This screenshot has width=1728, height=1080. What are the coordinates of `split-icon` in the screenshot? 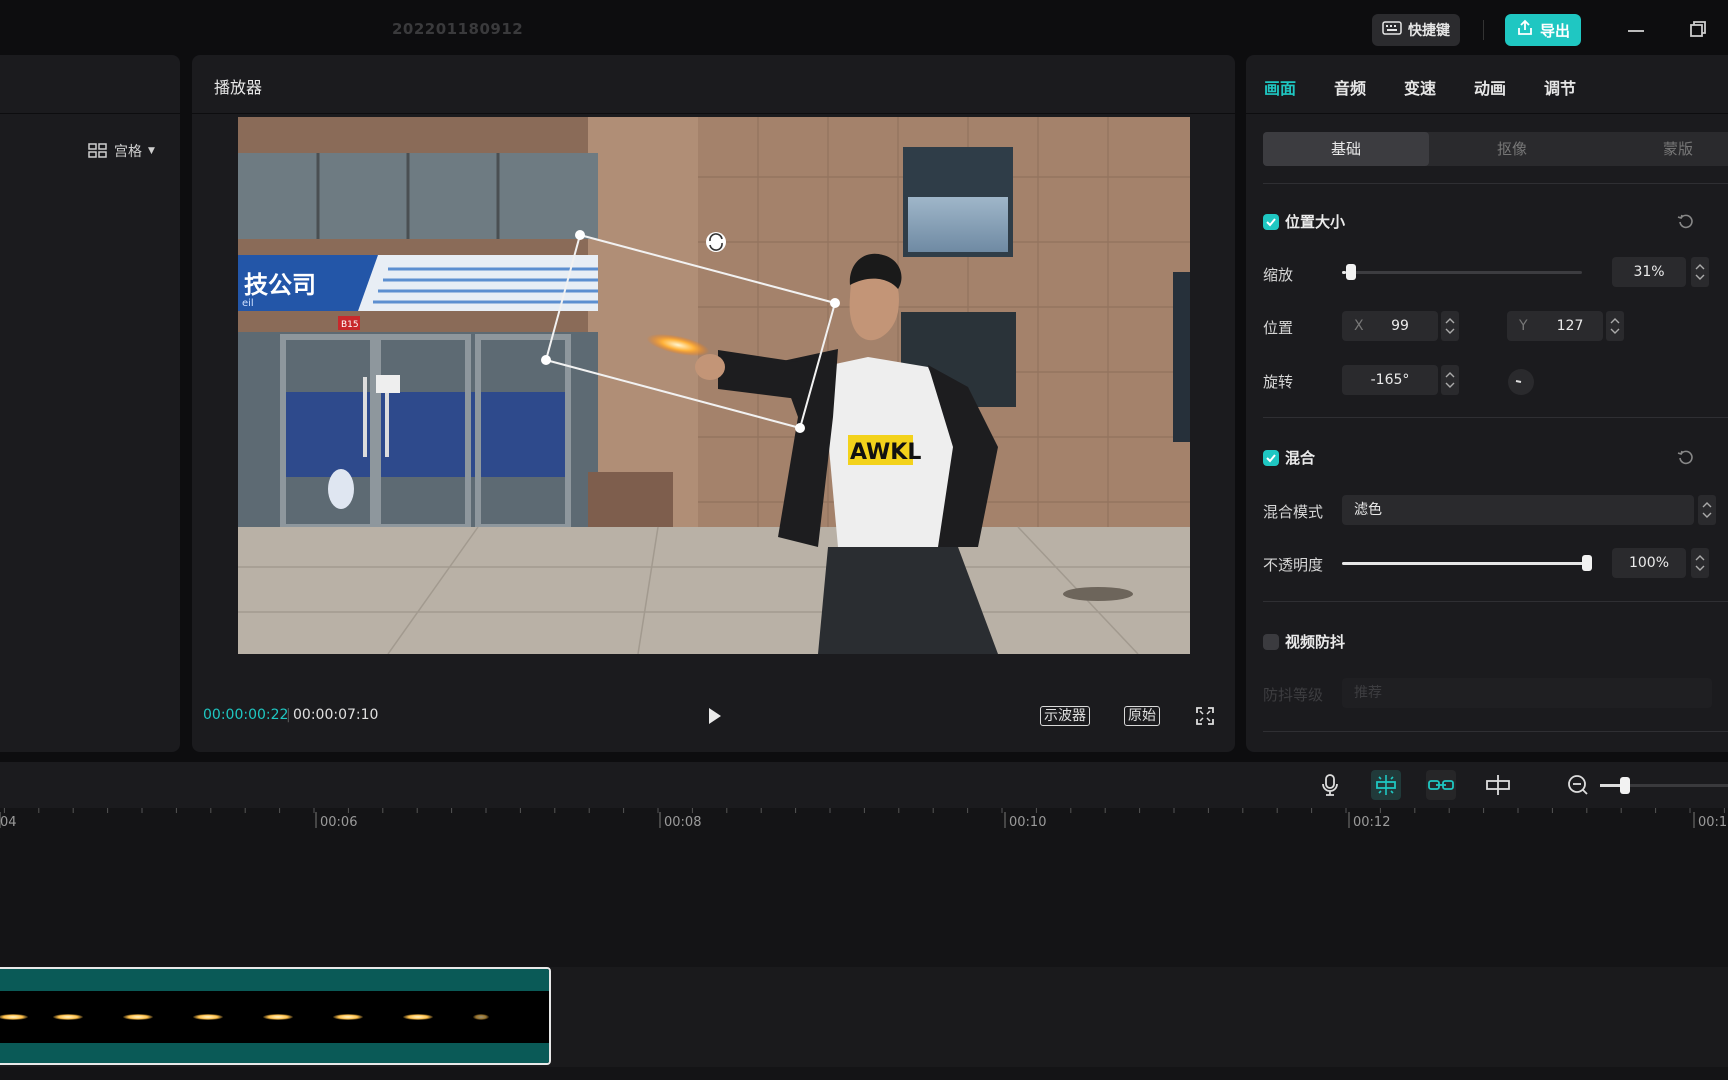 It's located at (1498, 785).